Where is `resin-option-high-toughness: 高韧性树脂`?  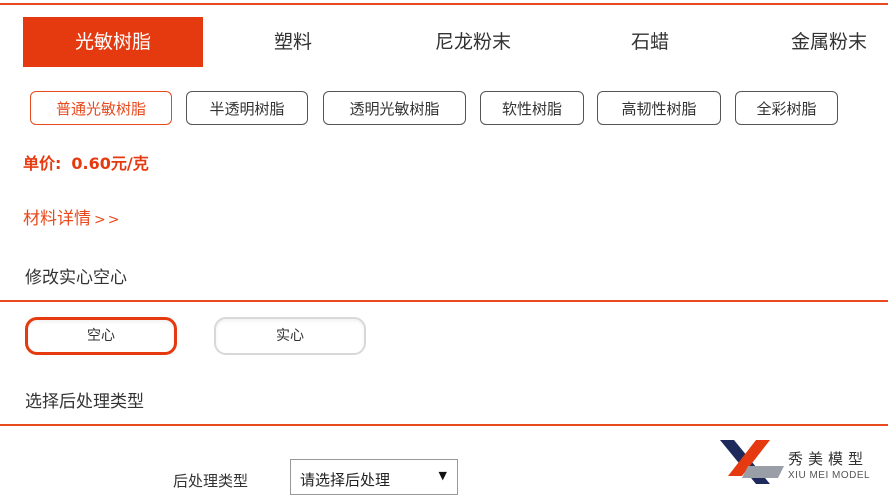
resin-option-high-toughness: 高韧性树脂 is located at coordinates (659, 108).